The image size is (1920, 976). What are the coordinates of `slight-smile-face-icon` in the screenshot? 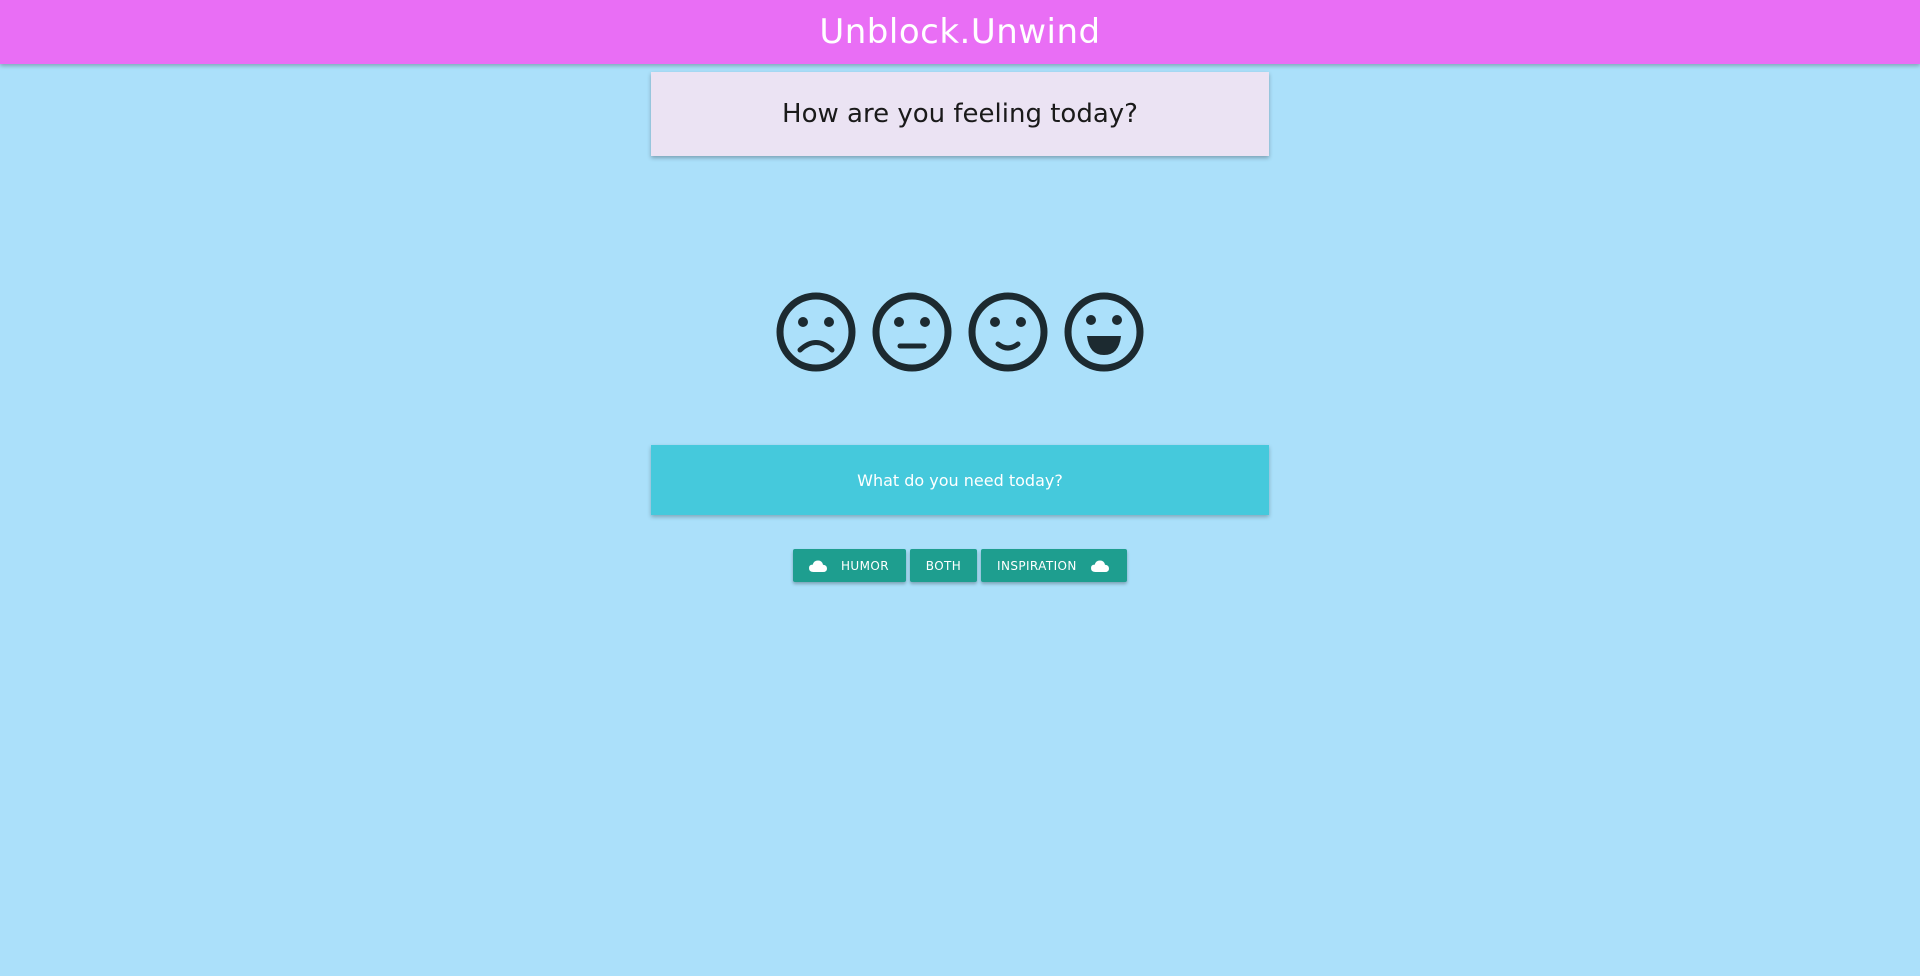 It's located at (1008, 332).